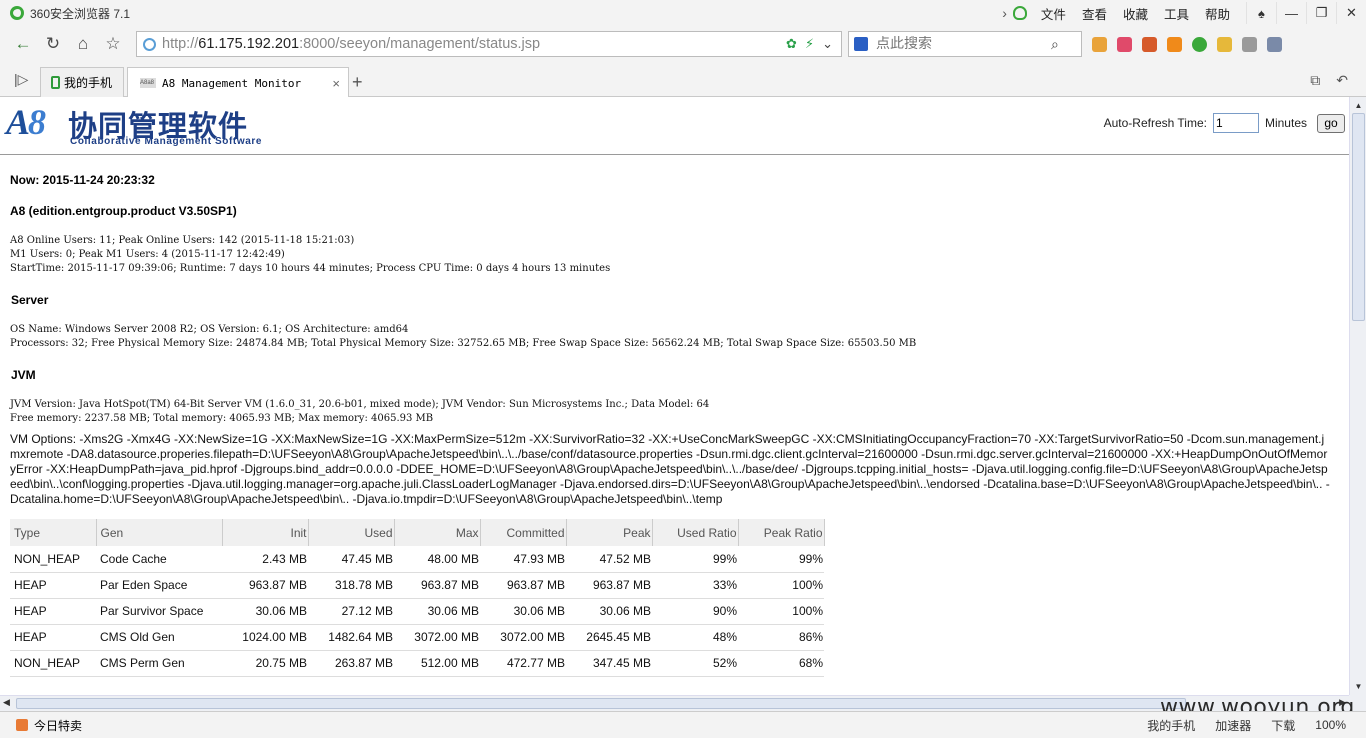 The width and height of the screenshot is (1366, 738). I want to click on accelerator-link: 加速器, so click(1233, 725).